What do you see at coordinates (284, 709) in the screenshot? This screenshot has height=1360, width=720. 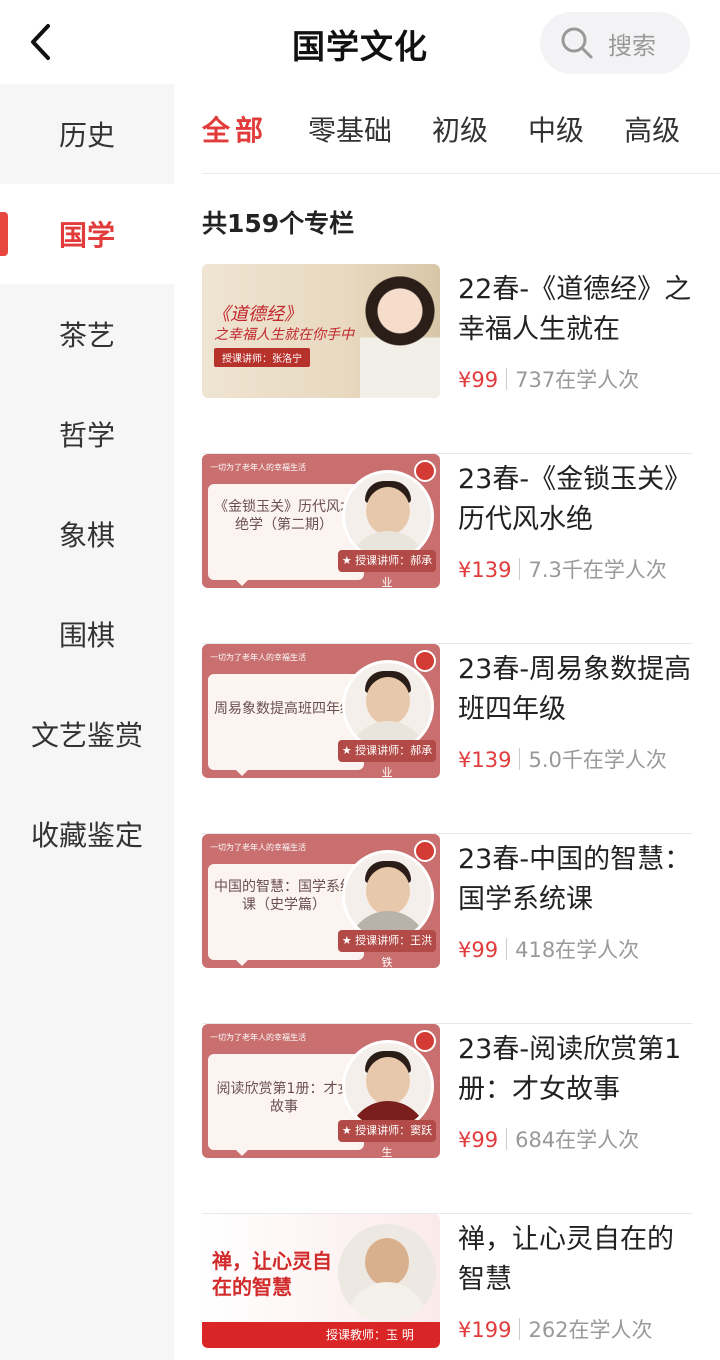 I see `thumbnail-title: 周易象数提高班四年级` at bounding box center [284, 709].